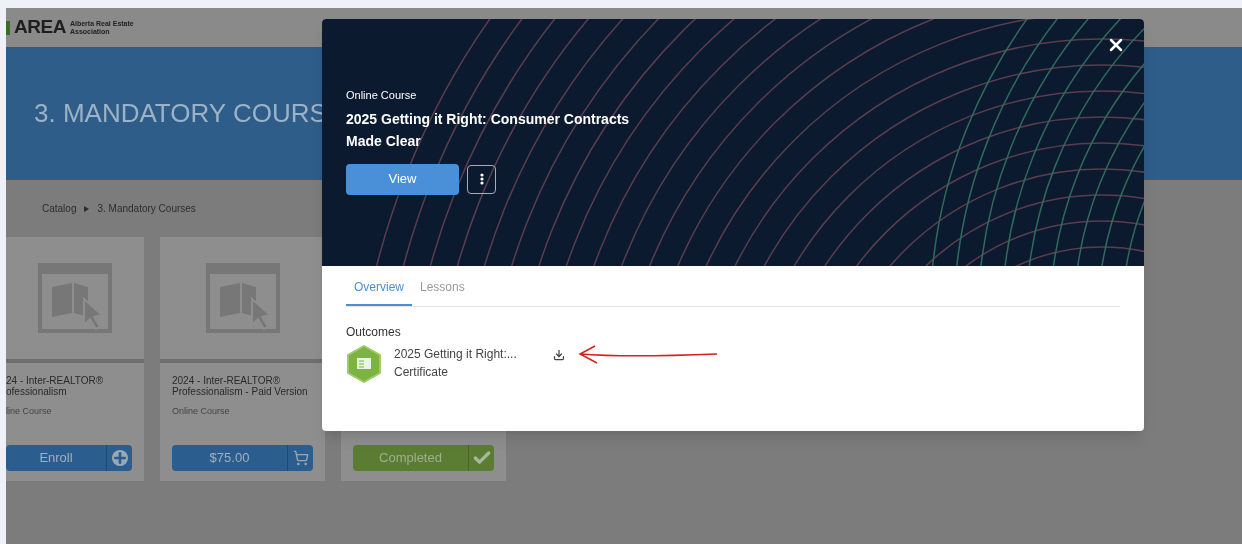  I want to click on cart-icon, so click(300, 458).